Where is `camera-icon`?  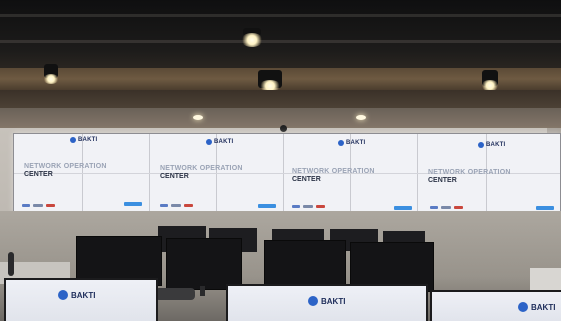
camera-icon is located at coordinates (283, 128).